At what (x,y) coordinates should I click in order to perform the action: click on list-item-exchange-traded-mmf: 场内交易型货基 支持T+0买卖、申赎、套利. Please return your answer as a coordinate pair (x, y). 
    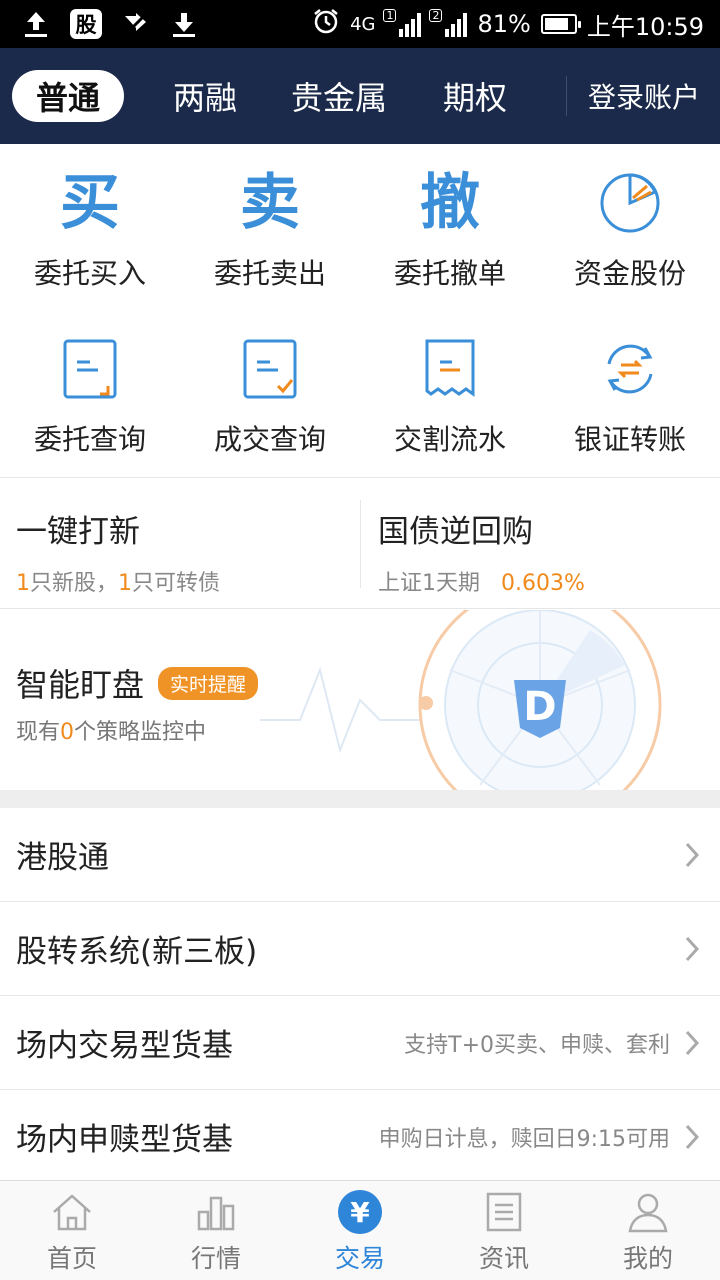
    Looking at the image, I should click on (360, 1043).